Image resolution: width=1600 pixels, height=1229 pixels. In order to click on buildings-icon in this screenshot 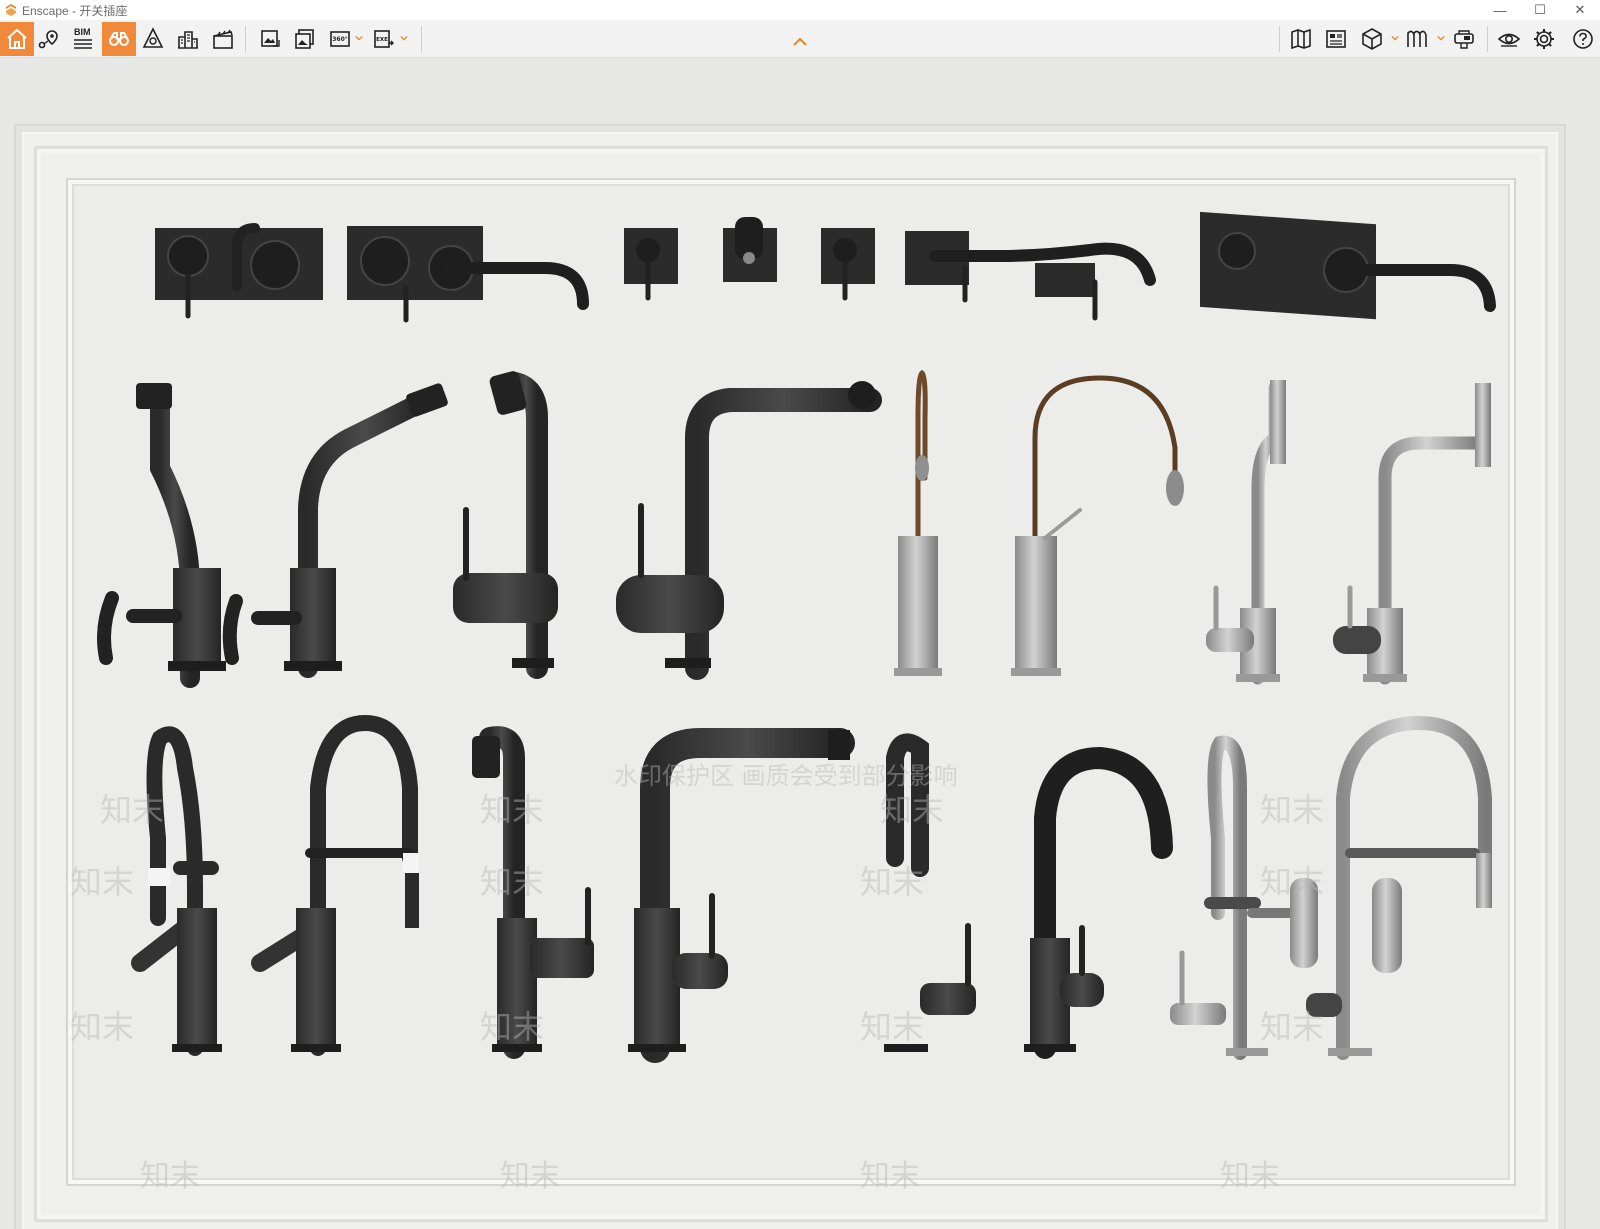, I will do `click(188, 40)`.